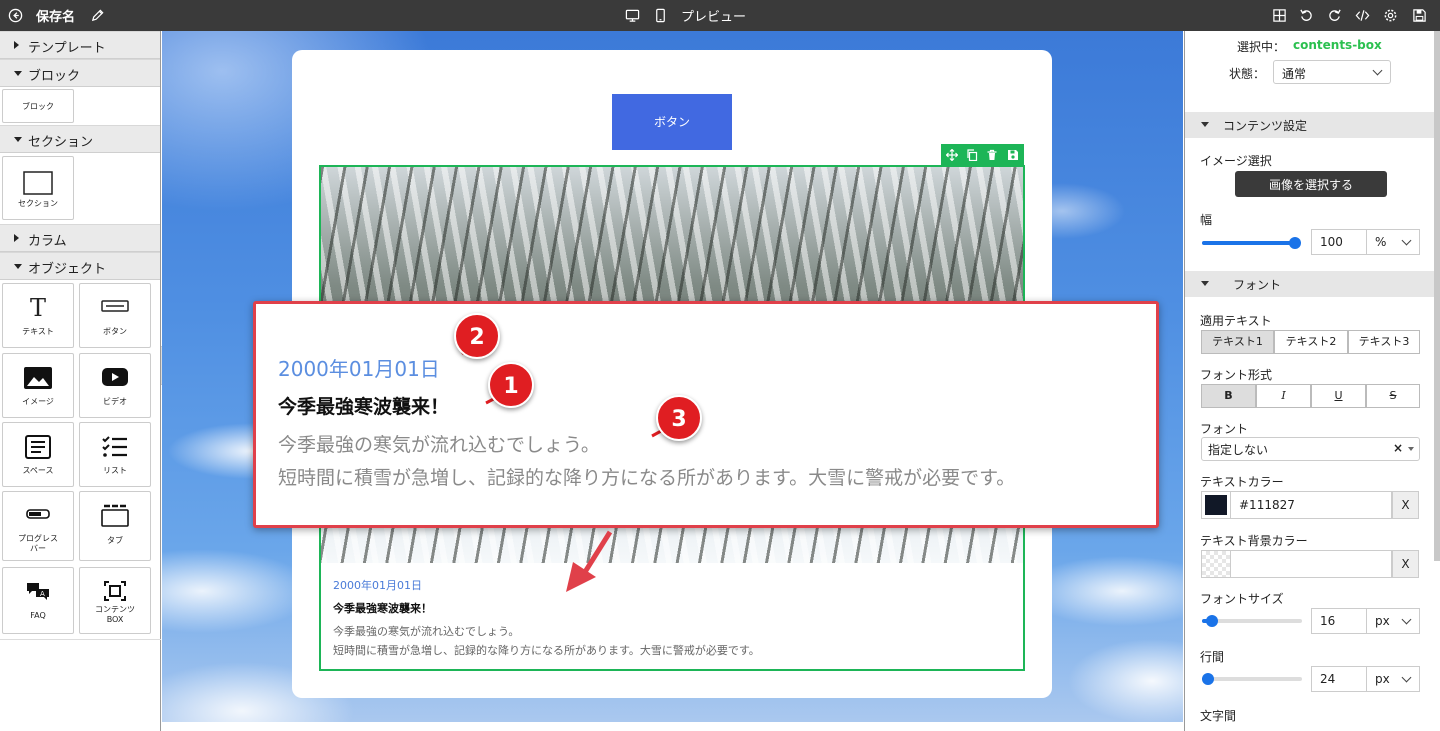  What do you see at coordinates (115, 331) in the screenshot?
I see `tile-label: ボタン` at bounding box center [115, 331].